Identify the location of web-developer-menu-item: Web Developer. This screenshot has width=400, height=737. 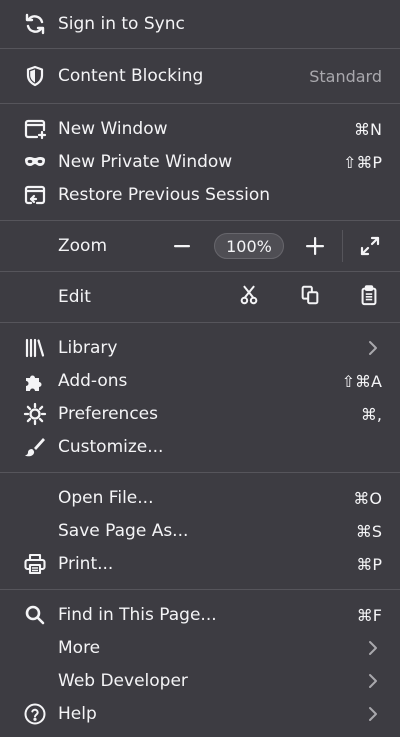
(200, 681).